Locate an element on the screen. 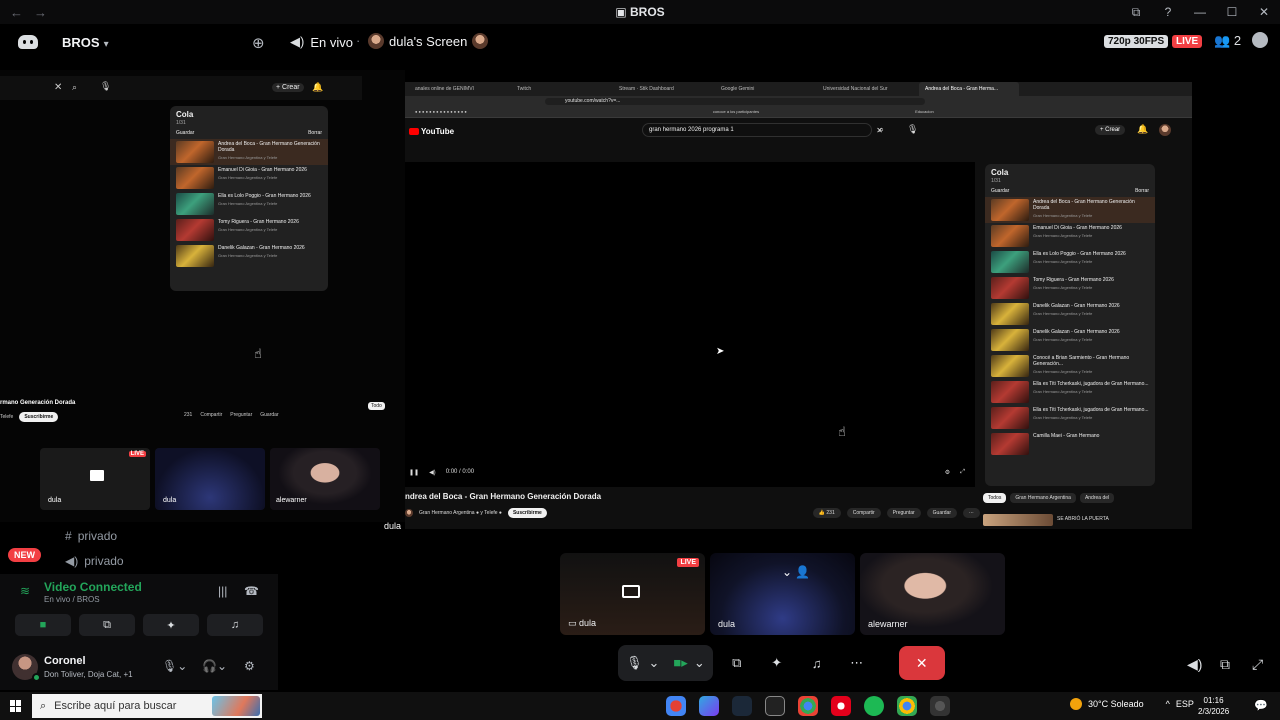  soundboard-icon: ♫ is located at coordinates (817, 663).